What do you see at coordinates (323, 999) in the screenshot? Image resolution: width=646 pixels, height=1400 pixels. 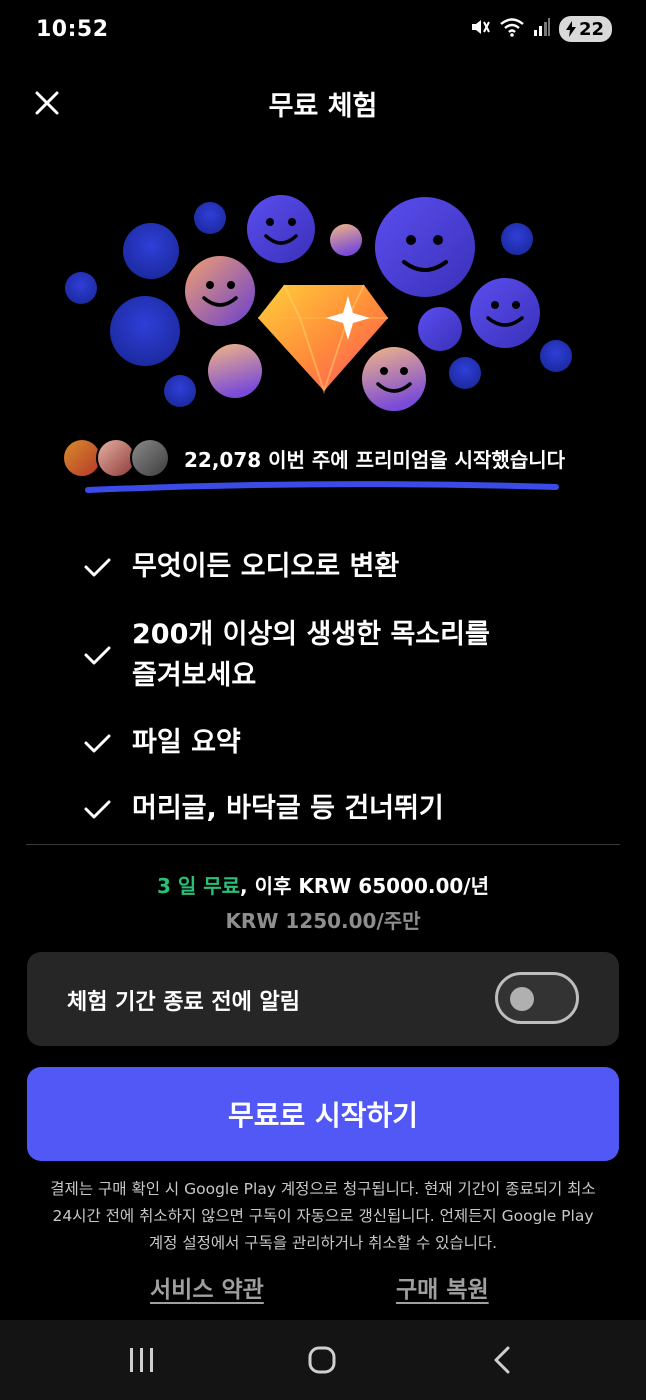 I see `reminder-card: 체험 기간 종료 전에 알림` at bounding box center [323, 999].